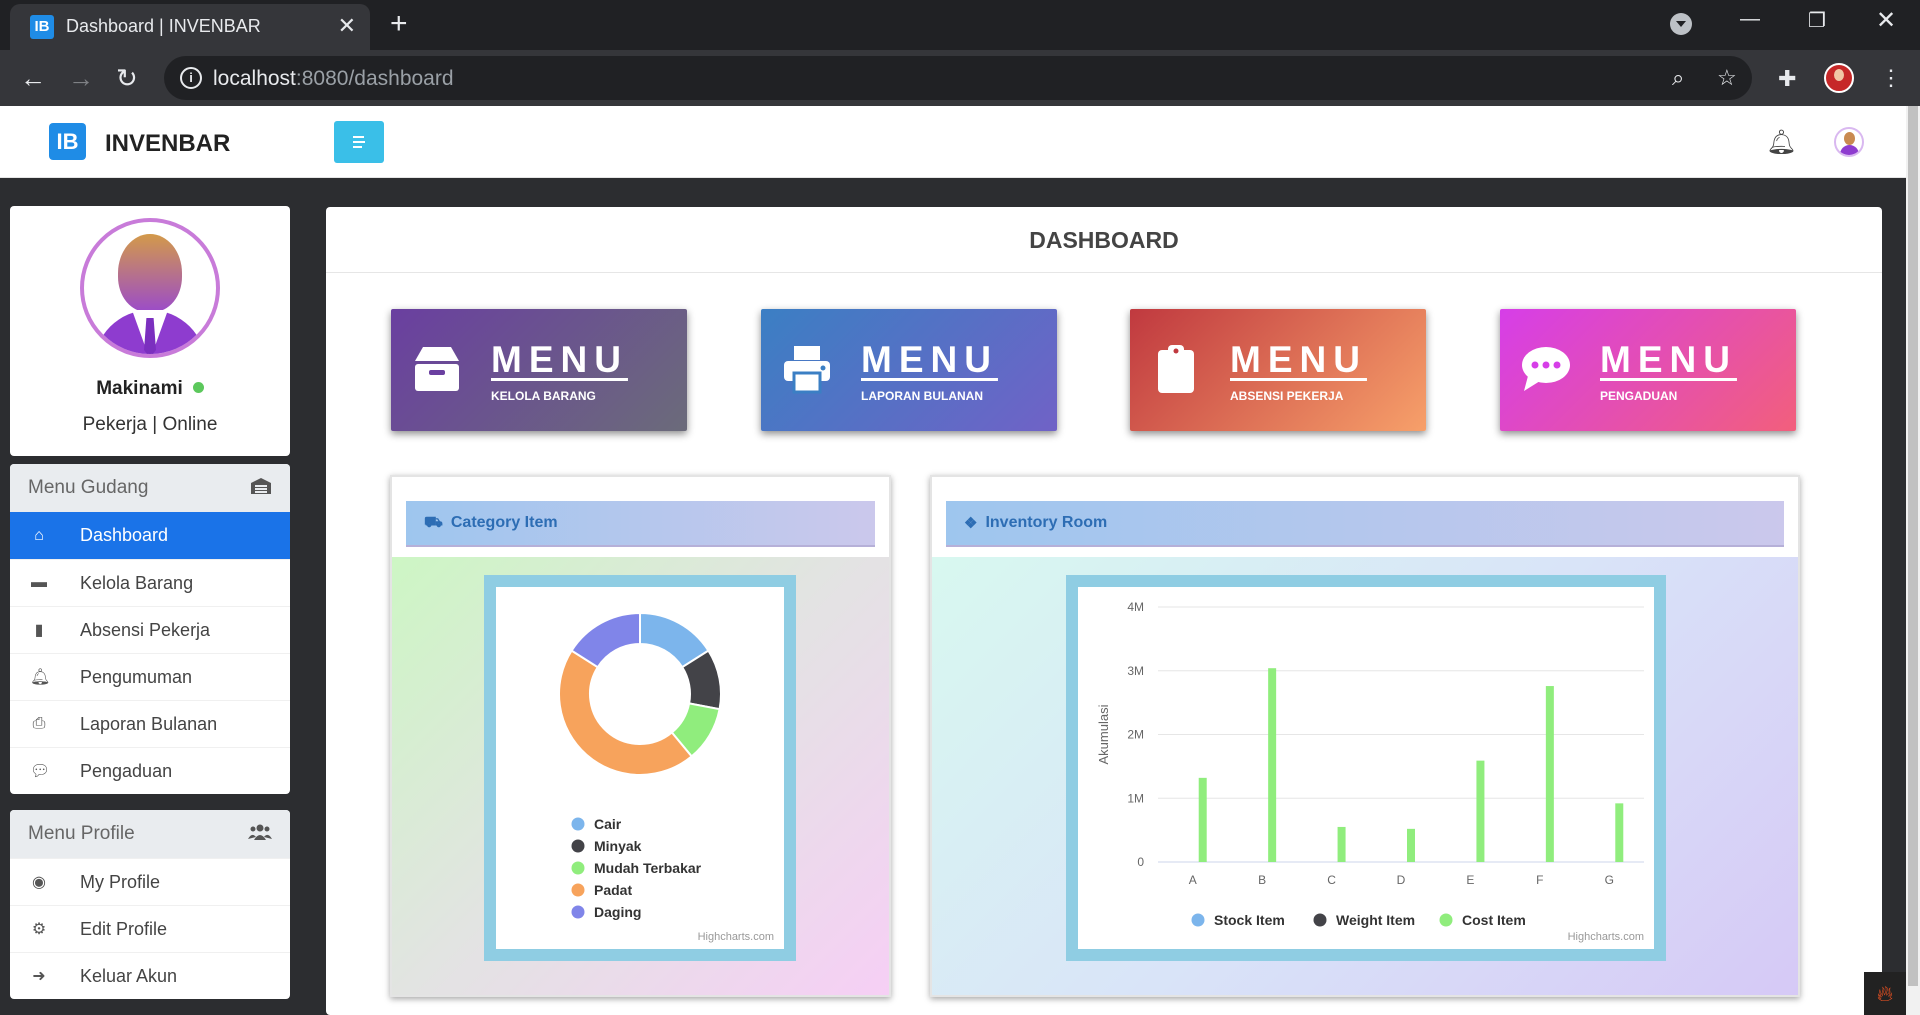 Image resolution: width=1920 pixels, height=1015 pixels. What do you see at coordinates (1817, 20) in the screenshot?
I see `restore-icon: ❐` at bounding box center [1817, 20].